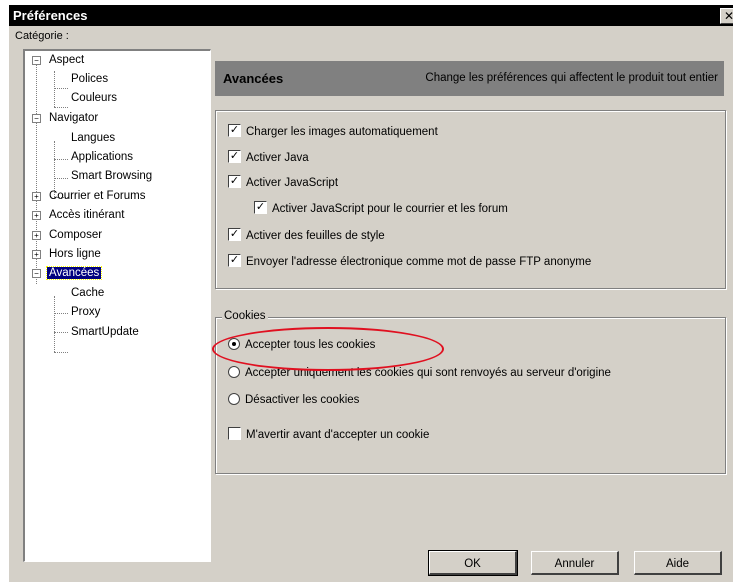  I want to click on option-enable-java: ✓ Activer Java, so click(268, 158).